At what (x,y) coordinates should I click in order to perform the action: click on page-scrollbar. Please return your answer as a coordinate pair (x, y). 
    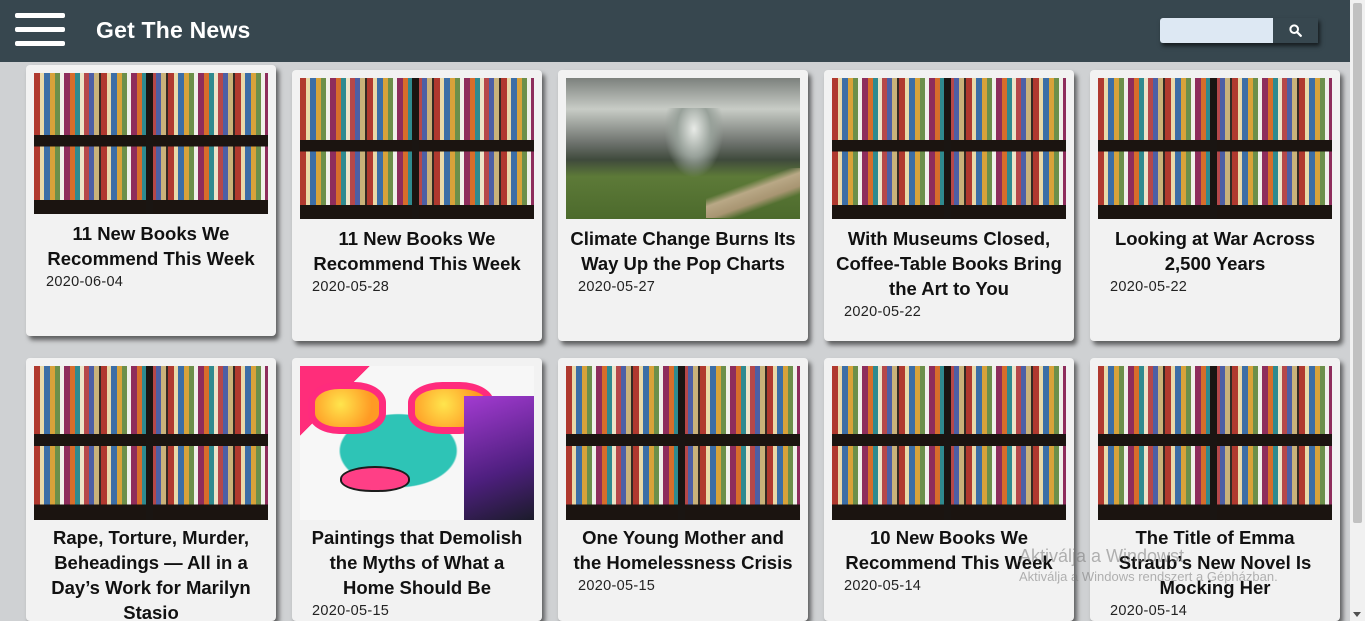
    Looking at the image, I should click on (1357, 310).